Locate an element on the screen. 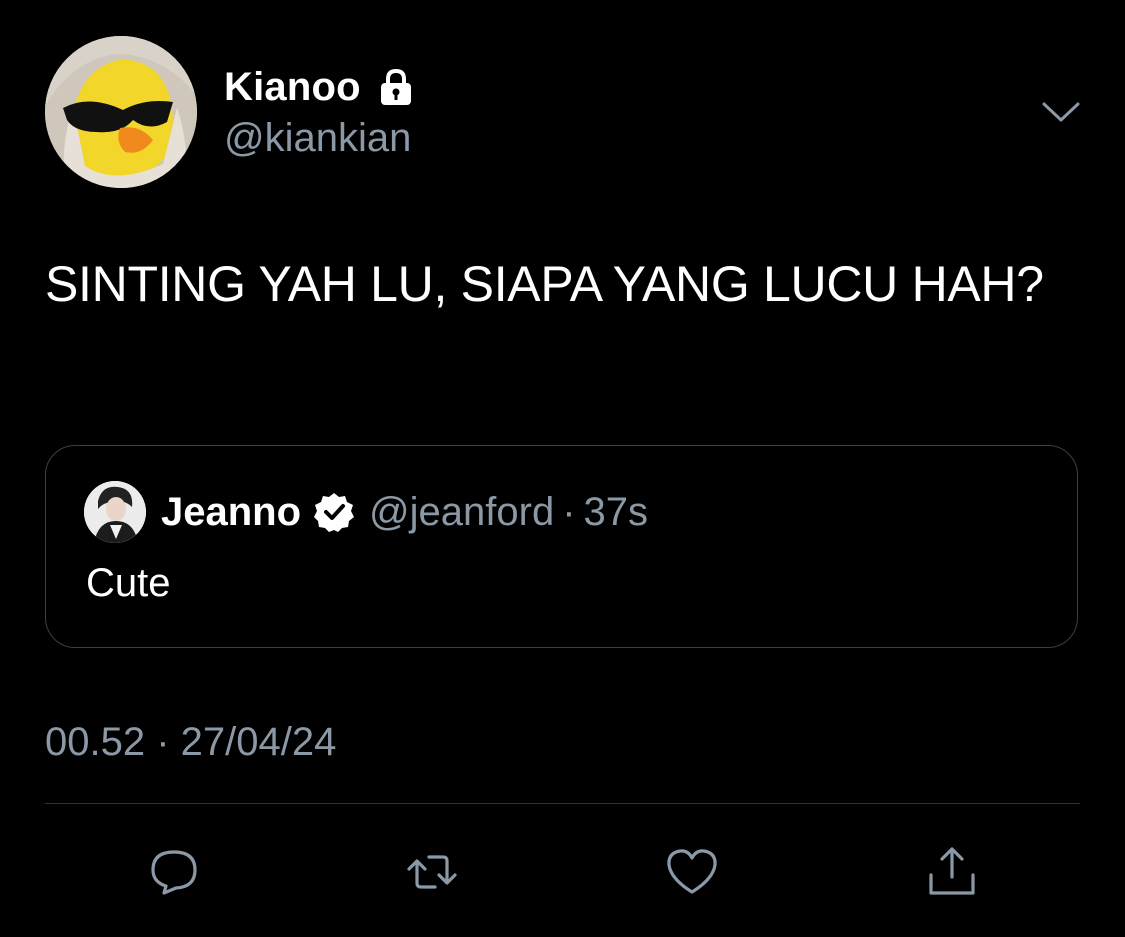 Image resolution: width=1125 pixels, height=937 pixels. like-button is located at coordinates (692, 872).